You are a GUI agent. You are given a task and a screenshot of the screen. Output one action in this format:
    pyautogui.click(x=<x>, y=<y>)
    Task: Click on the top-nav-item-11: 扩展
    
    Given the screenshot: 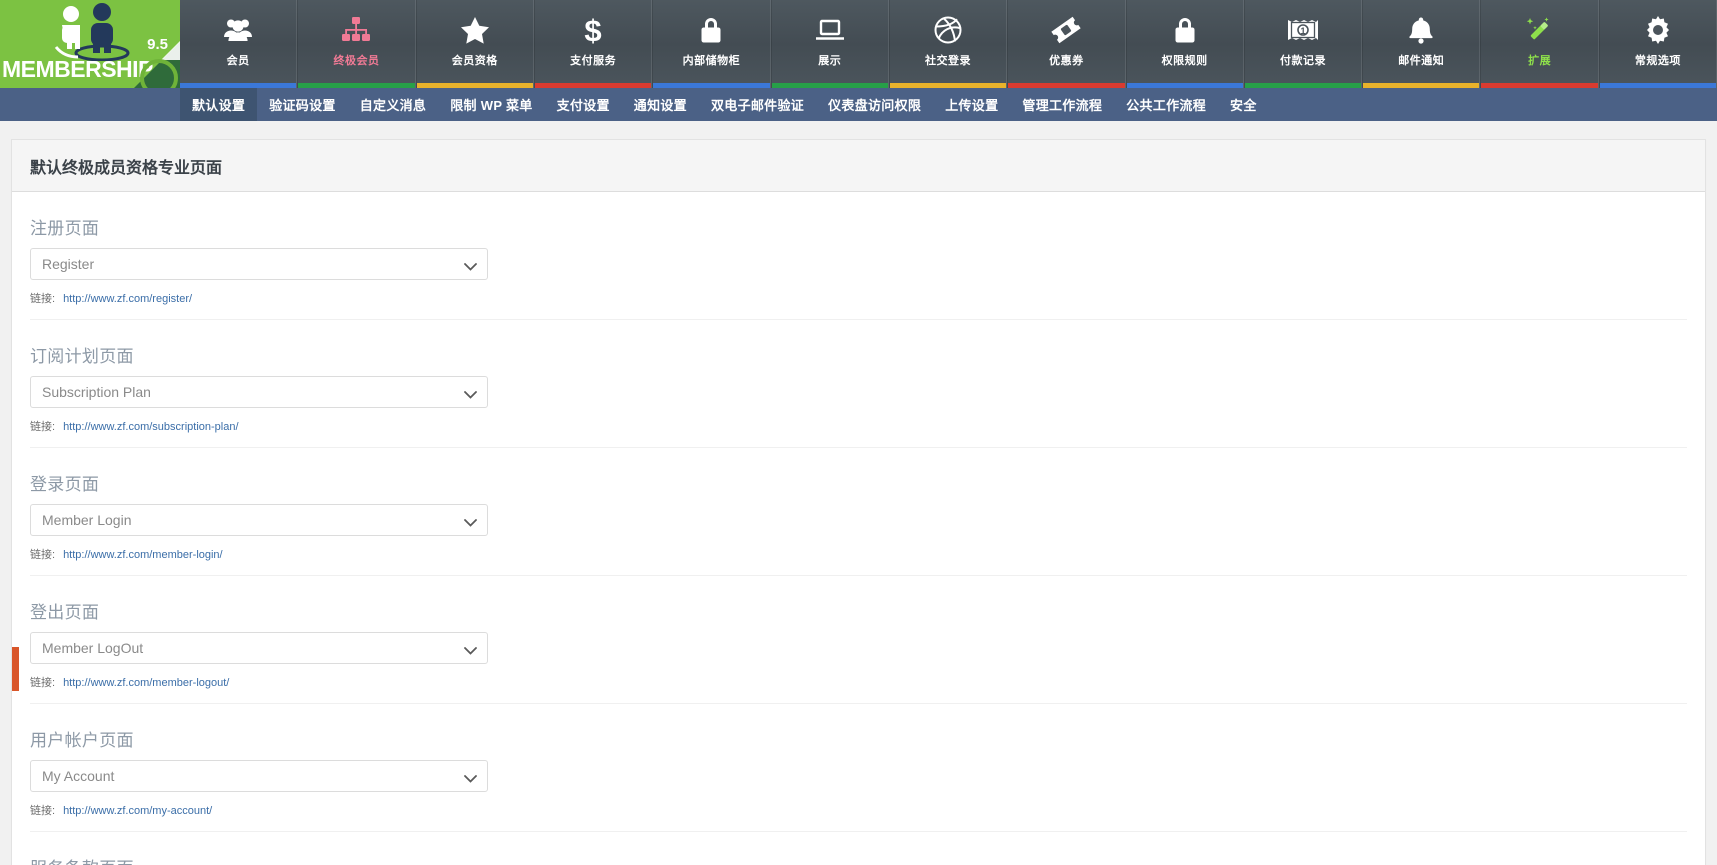 What is the action you would take?
    pyautogui.click(x=1539, y=44)
    